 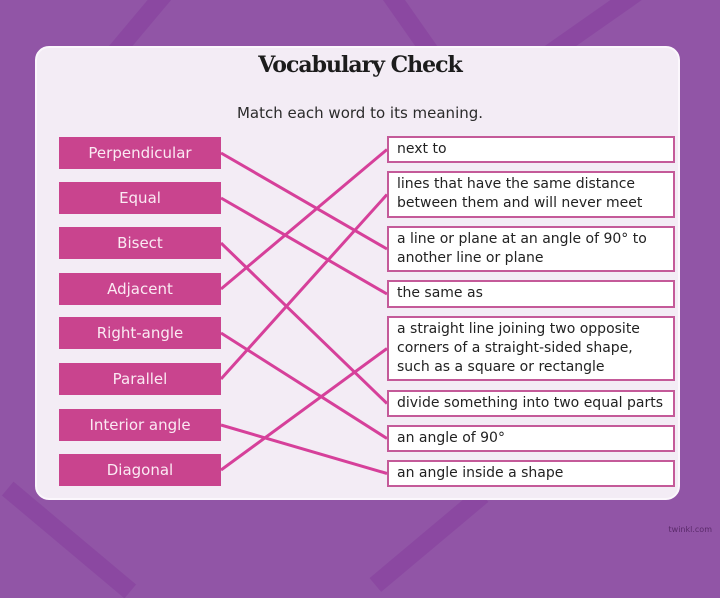 I want to click on definition-text: divide something into two equal parts, so click(x=530, y=403).